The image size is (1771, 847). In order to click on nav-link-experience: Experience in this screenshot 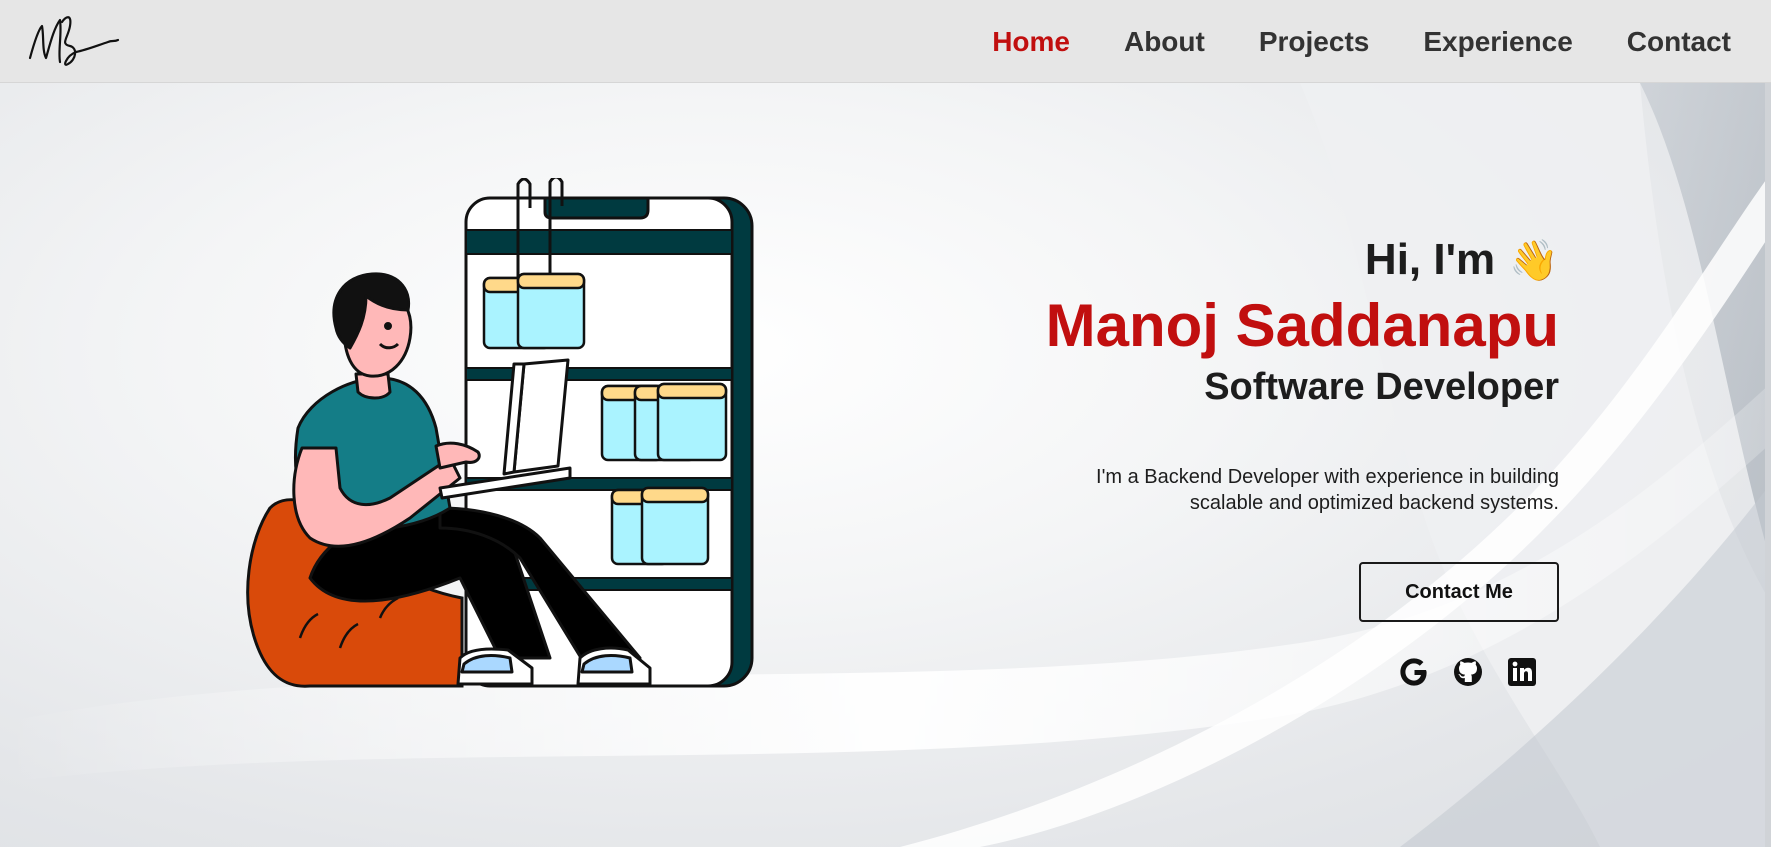, I will do `click(1497, 42)`.